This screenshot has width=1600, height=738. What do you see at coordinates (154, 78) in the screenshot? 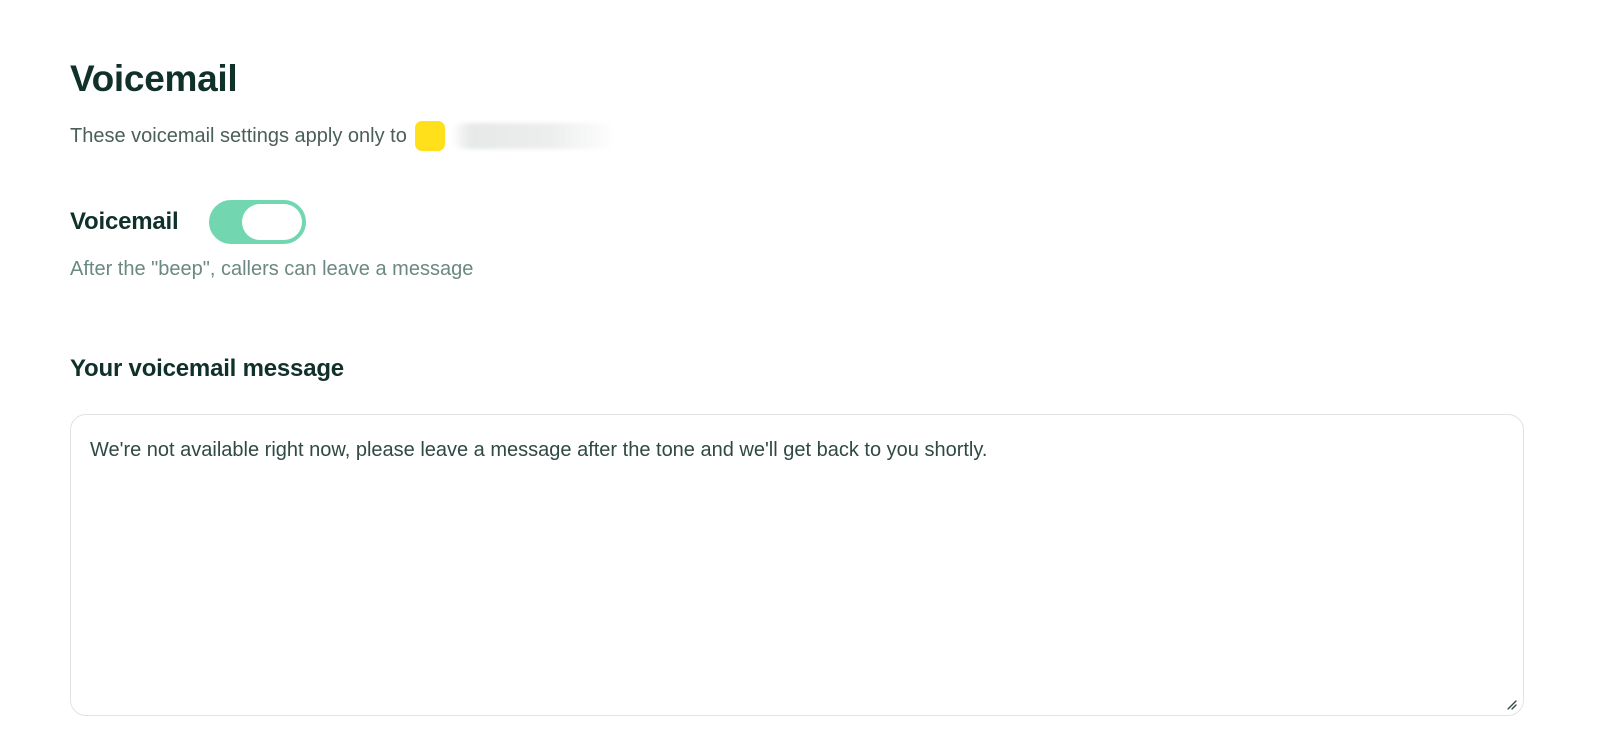
I see `page-title: Voicemail` at bounding box center [154, 78].